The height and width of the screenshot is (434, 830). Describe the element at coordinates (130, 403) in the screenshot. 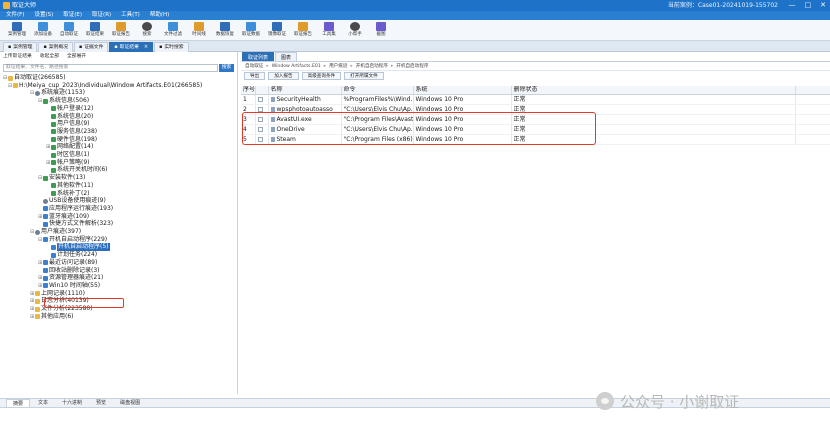

I see `detail-tab-4: 磁盘视图` at that location.